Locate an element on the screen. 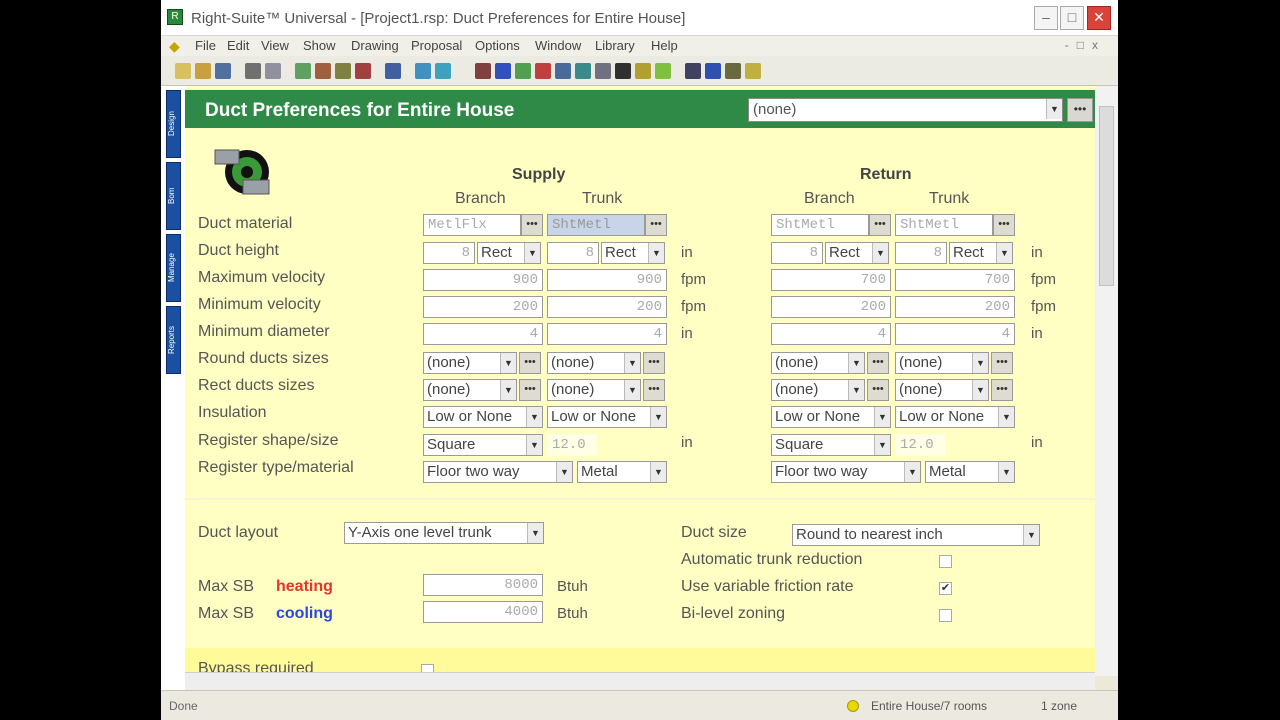 This screenshot has width=1280, height=720. preview-icon is located at coordinates (273, 71).